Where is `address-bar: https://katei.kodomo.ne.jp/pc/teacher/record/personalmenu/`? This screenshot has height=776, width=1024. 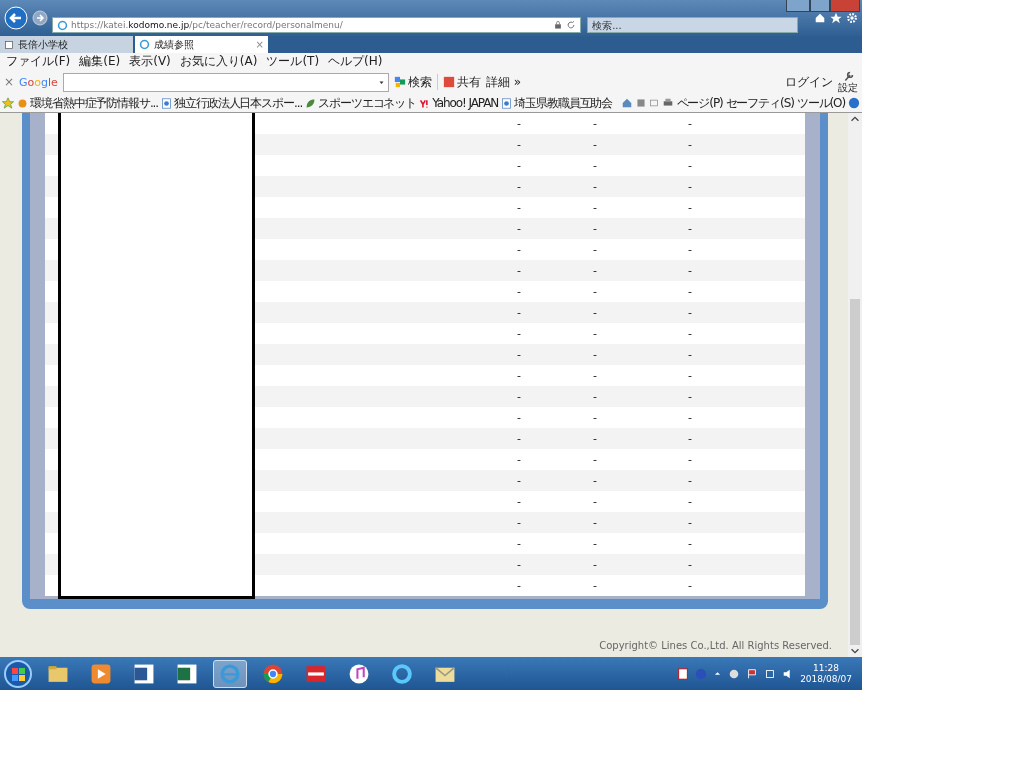 address-bar: https://katei.kodomo.ne.jp/pc/teacher/record/personalmenu/ is located at coordinates (317, 25).